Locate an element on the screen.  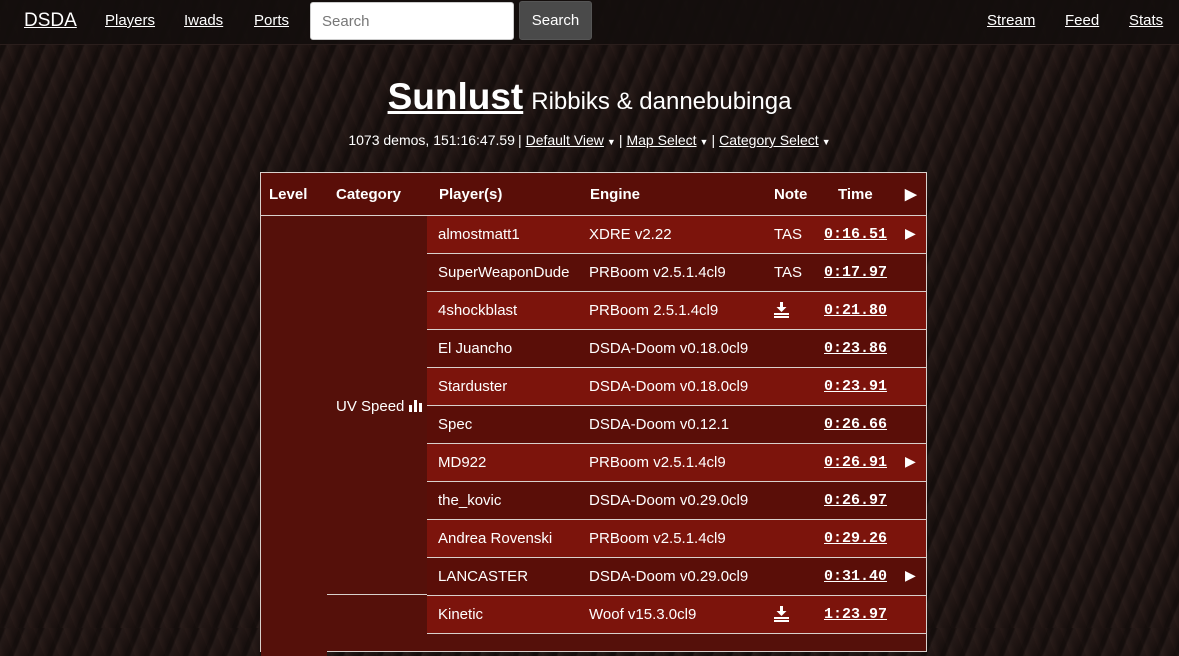
header-level: Level is located at coordinates (288, 194).